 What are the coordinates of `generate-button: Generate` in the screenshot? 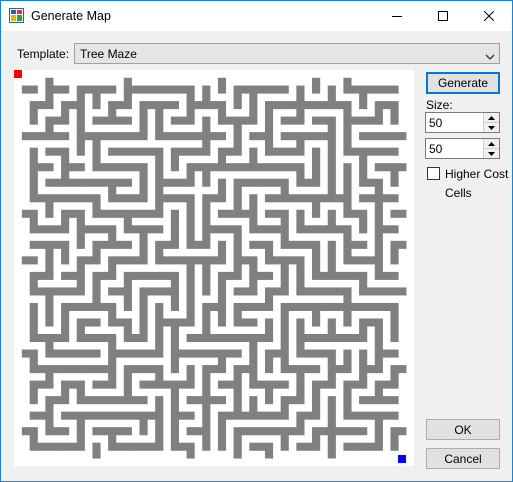 It's located at (463, 83).